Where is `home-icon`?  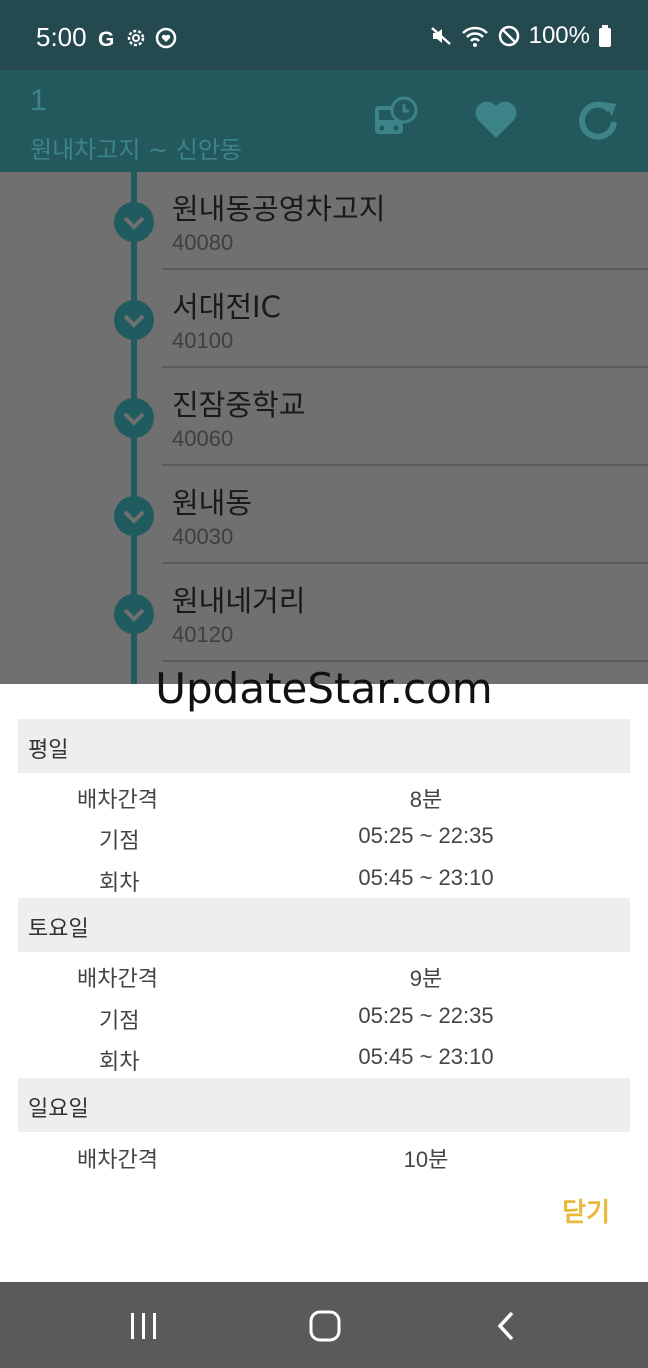 home-icon is located at coordinates (325, 1326).